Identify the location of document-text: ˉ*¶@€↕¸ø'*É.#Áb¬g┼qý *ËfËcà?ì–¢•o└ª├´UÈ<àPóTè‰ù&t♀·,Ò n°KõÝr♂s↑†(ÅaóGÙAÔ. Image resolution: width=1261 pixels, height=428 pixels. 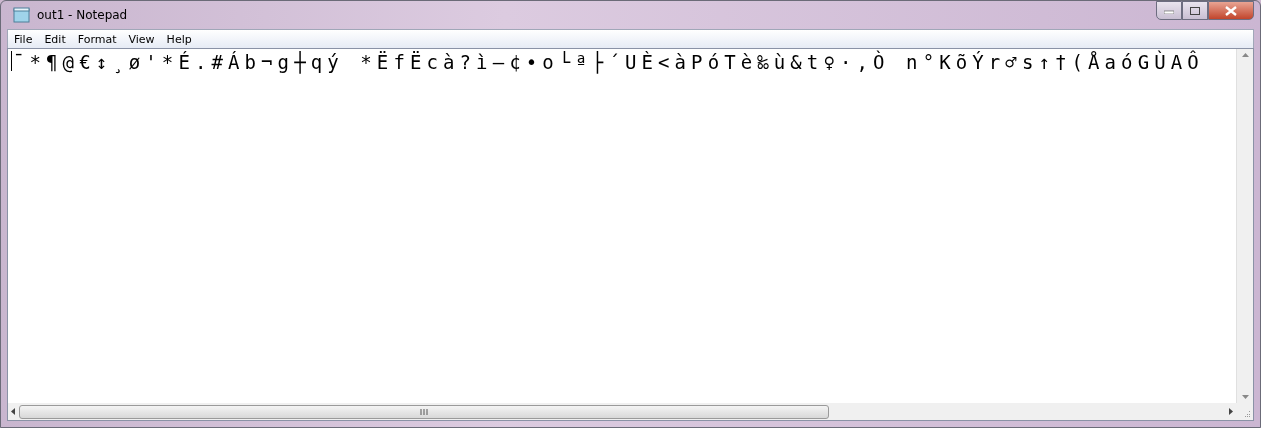
(608, 62).